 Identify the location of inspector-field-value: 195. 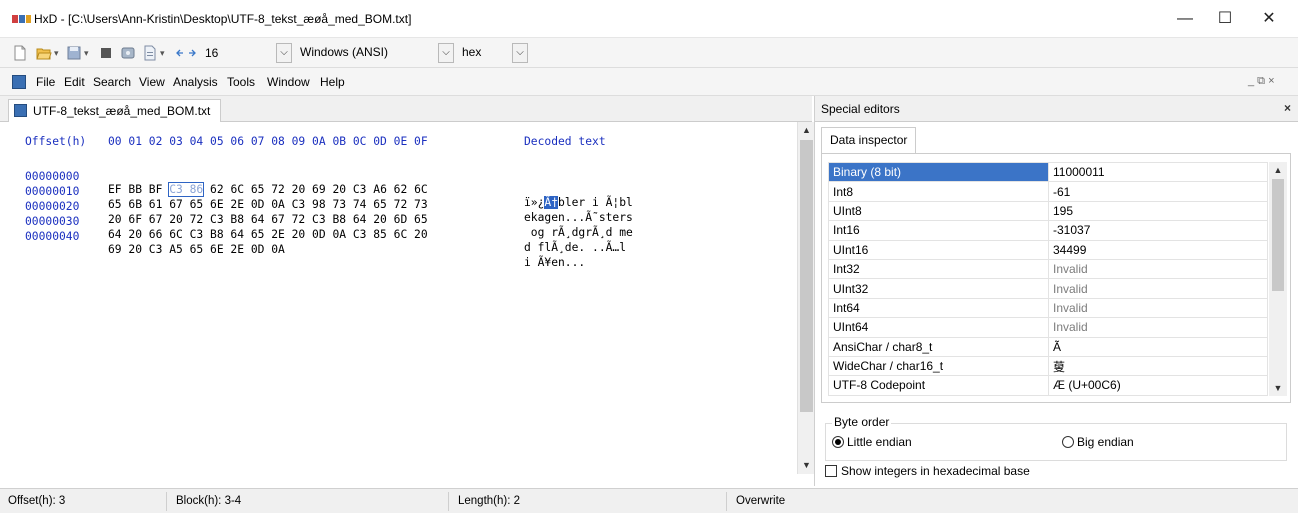
(1158, 211).